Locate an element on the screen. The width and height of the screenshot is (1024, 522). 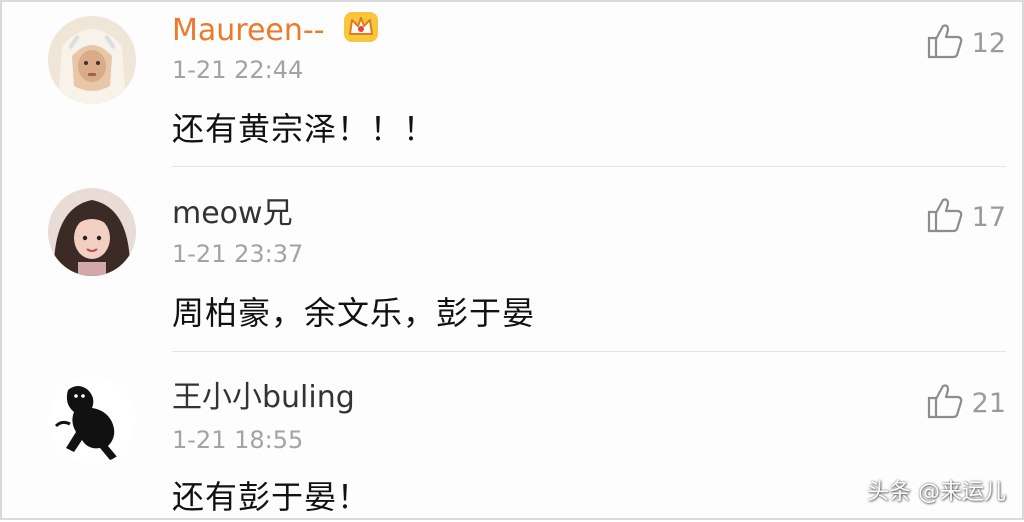
like-count: 17 is located at coordinates (988, 217).